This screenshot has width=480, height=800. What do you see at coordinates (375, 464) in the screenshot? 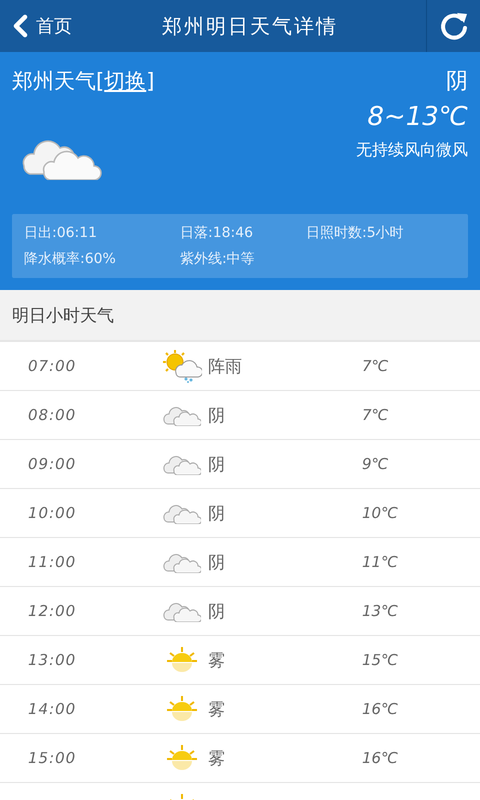
I see `hour-temperature: 9℃` at bounding box center [375, 464].